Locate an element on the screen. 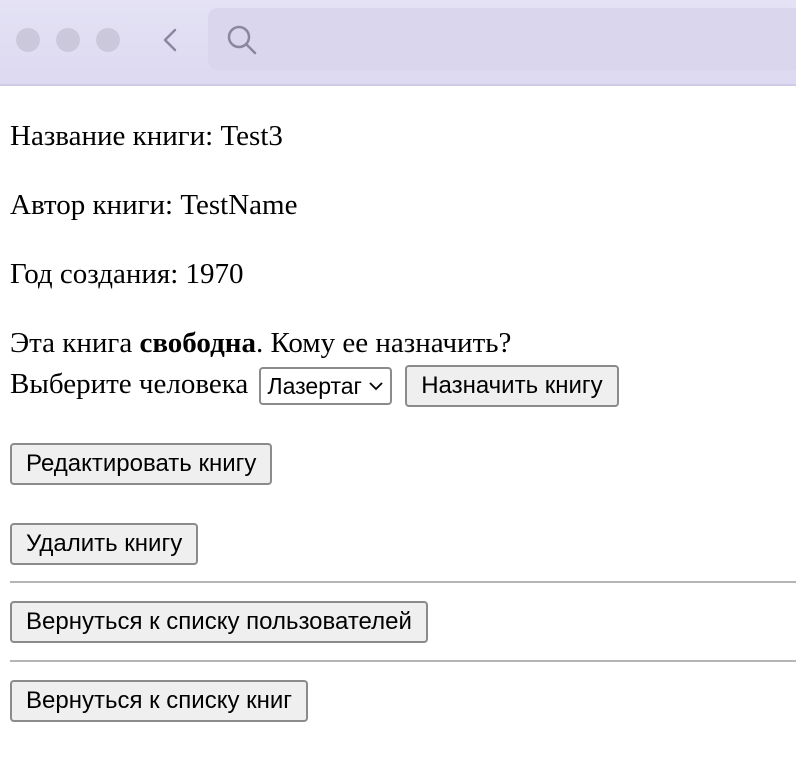 The width and height of the screenshot is (796, 764). edit-book-button: Редактировать книгу is located at coordinates (141, 464).